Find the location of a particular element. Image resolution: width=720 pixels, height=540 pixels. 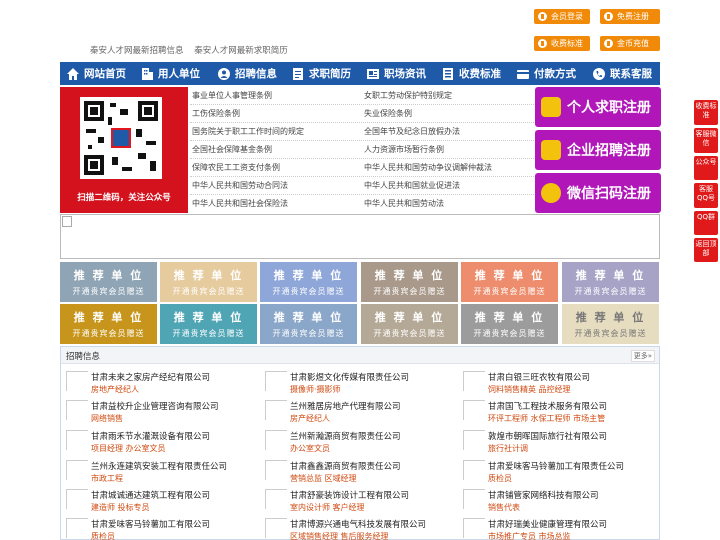

job-listing: 甘肃未来之家房产经纪有限公司 房地产经纪人 is located at coordinates (161, 383).